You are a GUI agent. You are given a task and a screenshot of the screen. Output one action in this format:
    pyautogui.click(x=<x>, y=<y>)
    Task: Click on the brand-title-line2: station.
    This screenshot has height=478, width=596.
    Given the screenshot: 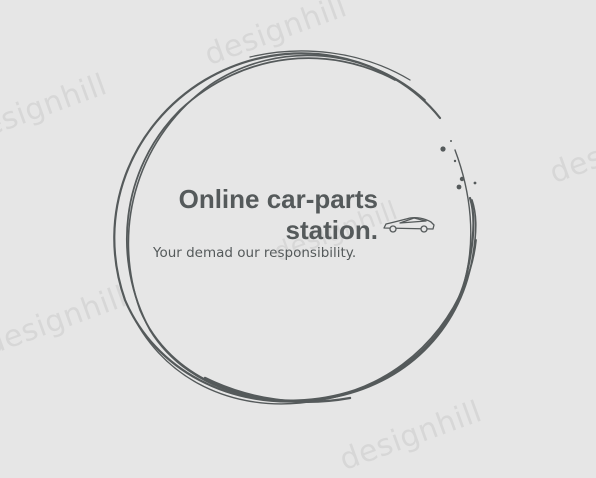 What is the action you would take?
    pyautogui.click(x=331, y=230)
    